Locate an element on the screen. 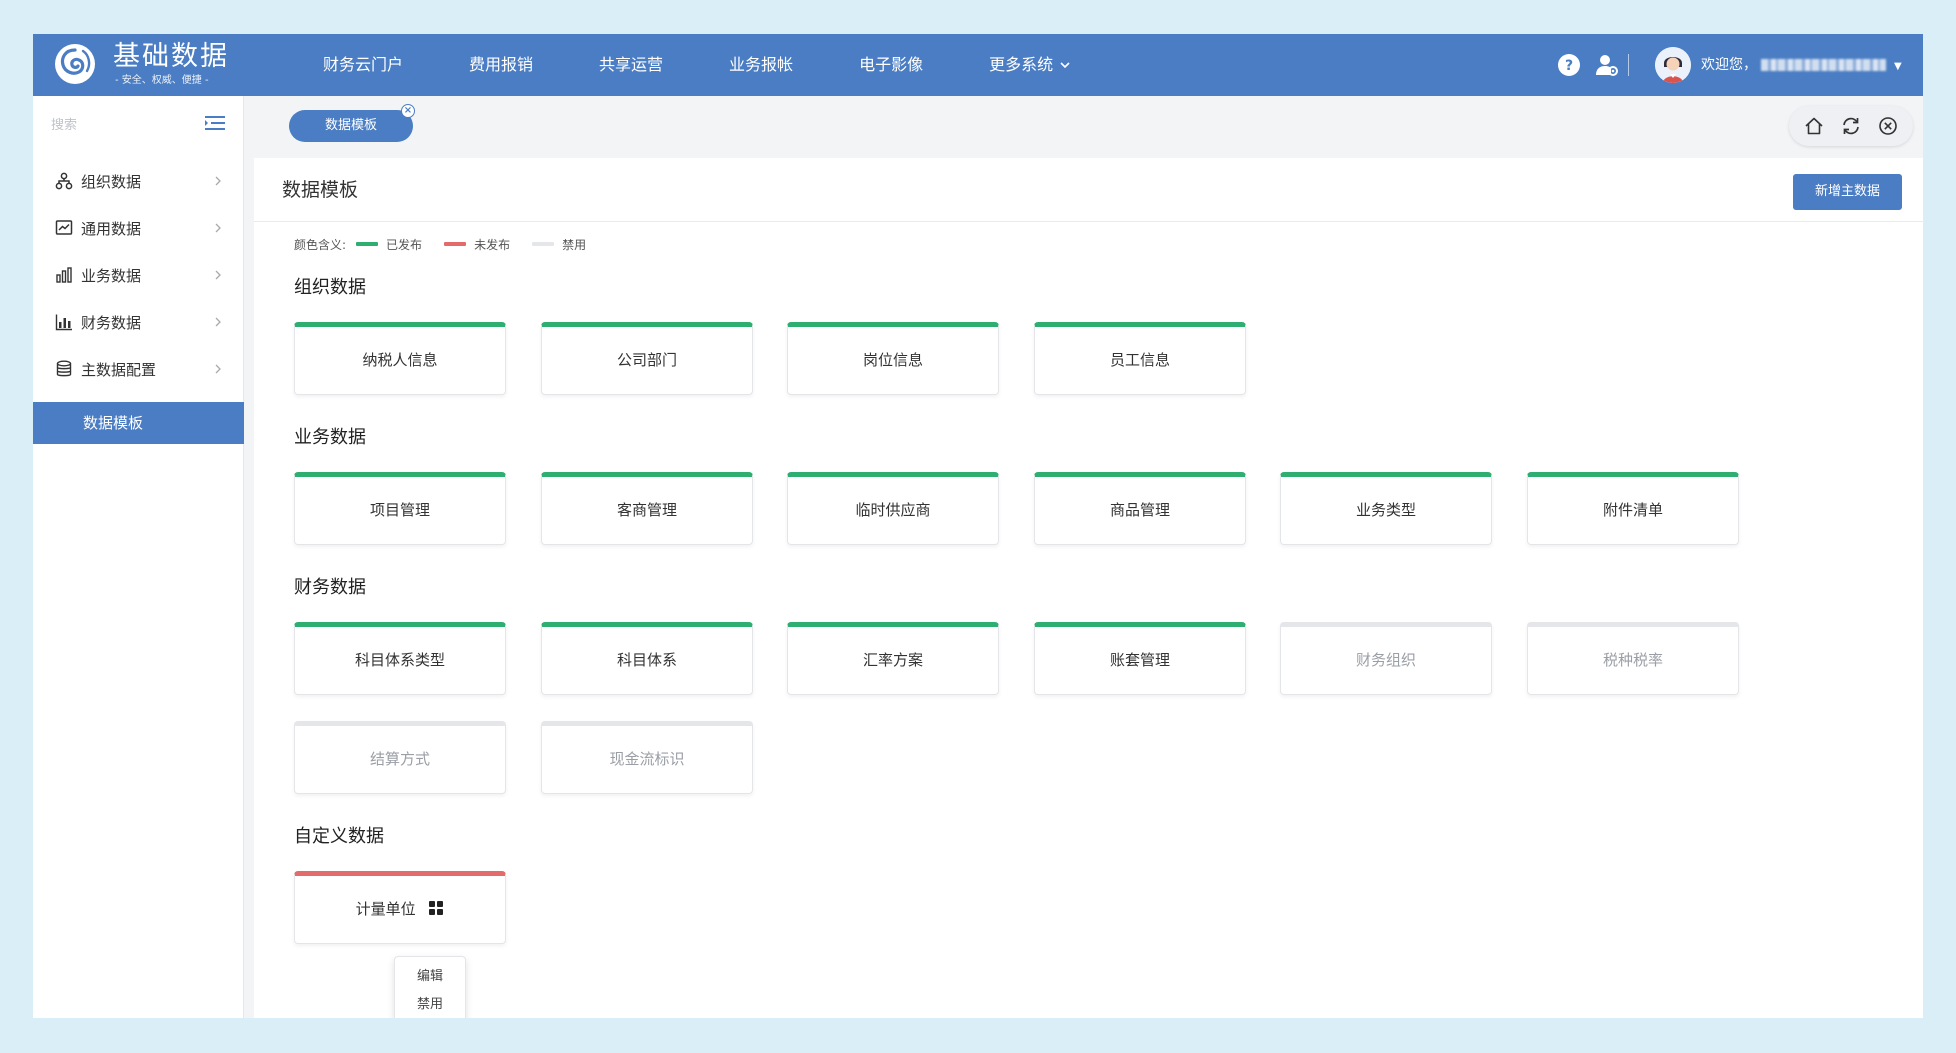  menu-item-disable: 禁用 is located at coordinates (430, 1004).